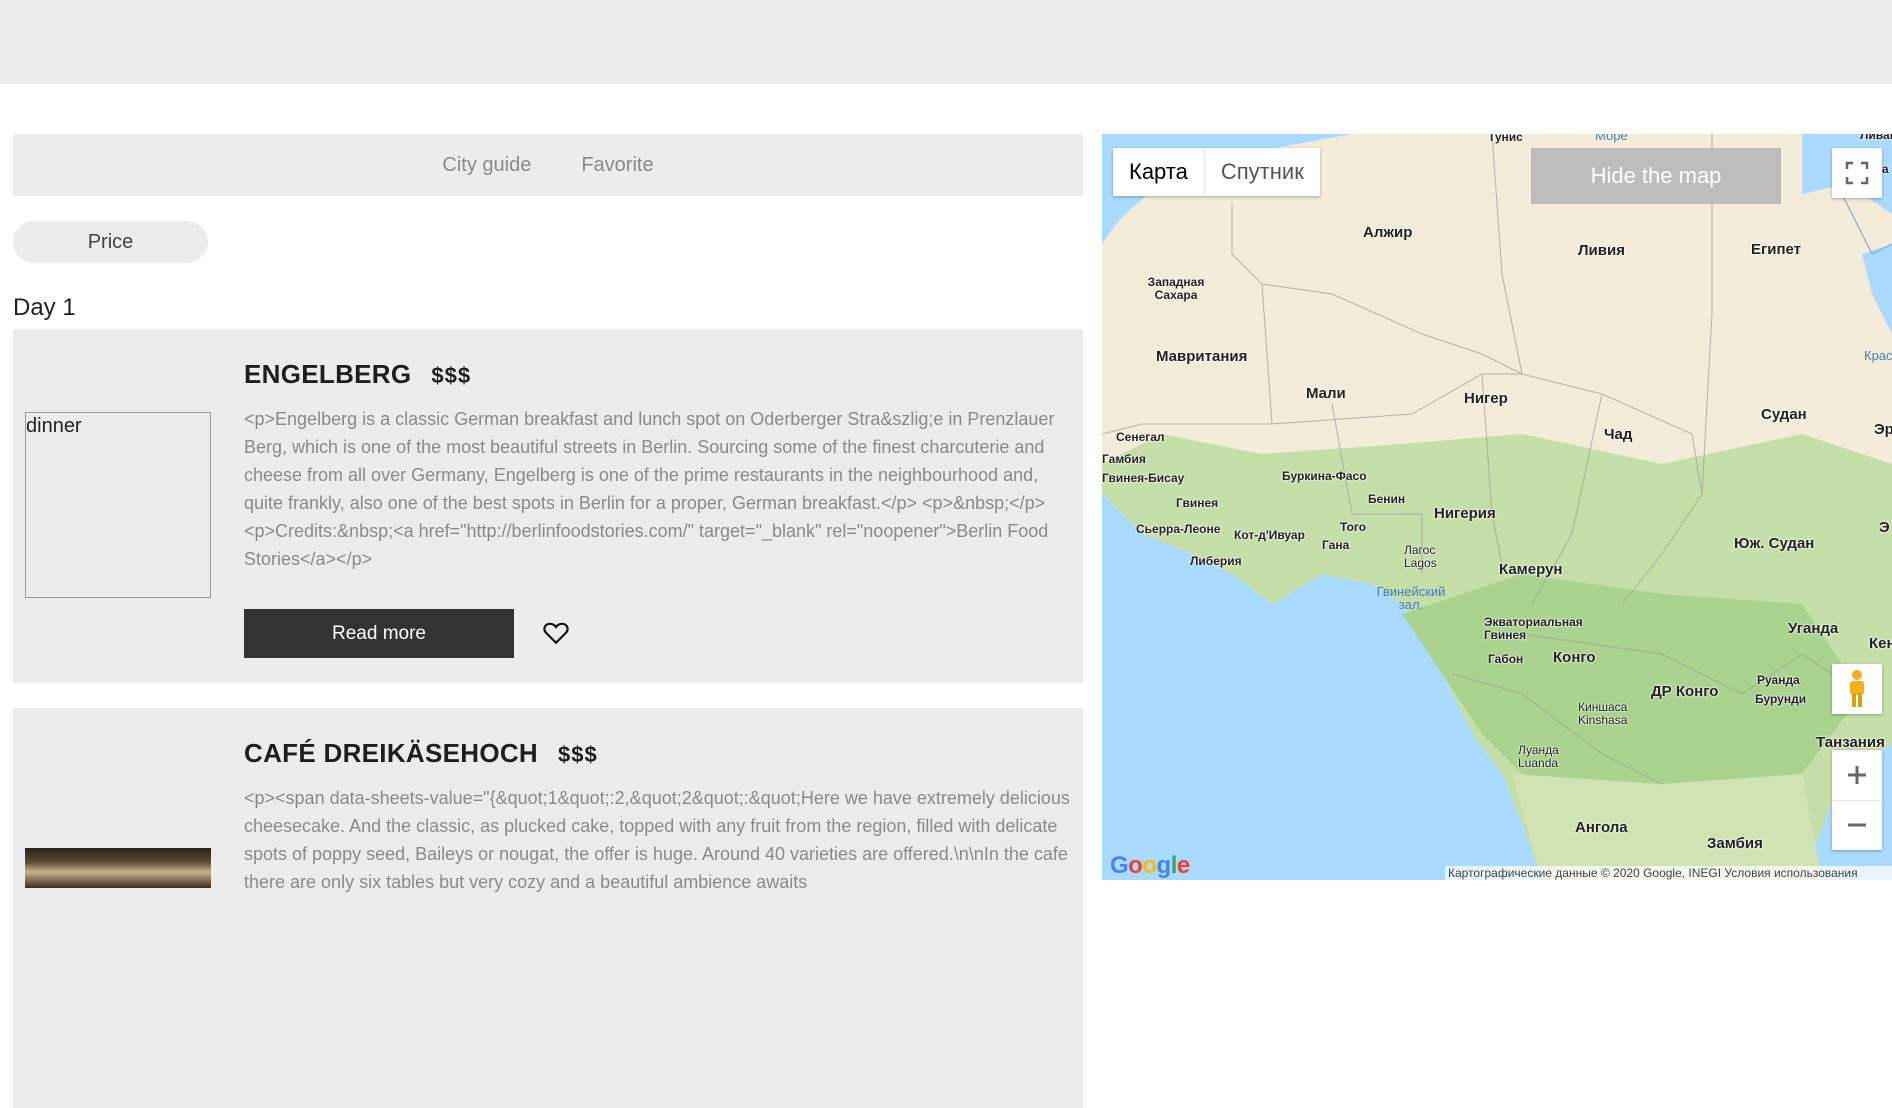 This screenshot has height=1108, width=1892. What do you see at coordinates (1486, 398) in the screenshot?
I see `map-label-niger: Нигер` at bounding box center [1486, 398].